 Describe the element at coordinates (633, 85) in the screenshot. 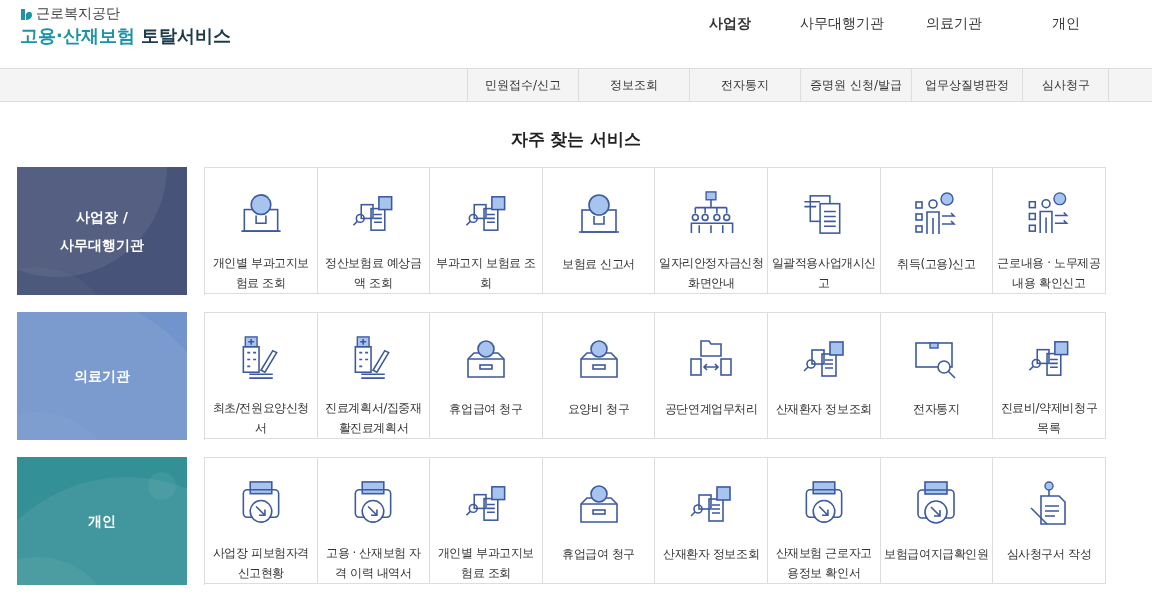

I see `sub-menu-item: 정보조회` at that location.